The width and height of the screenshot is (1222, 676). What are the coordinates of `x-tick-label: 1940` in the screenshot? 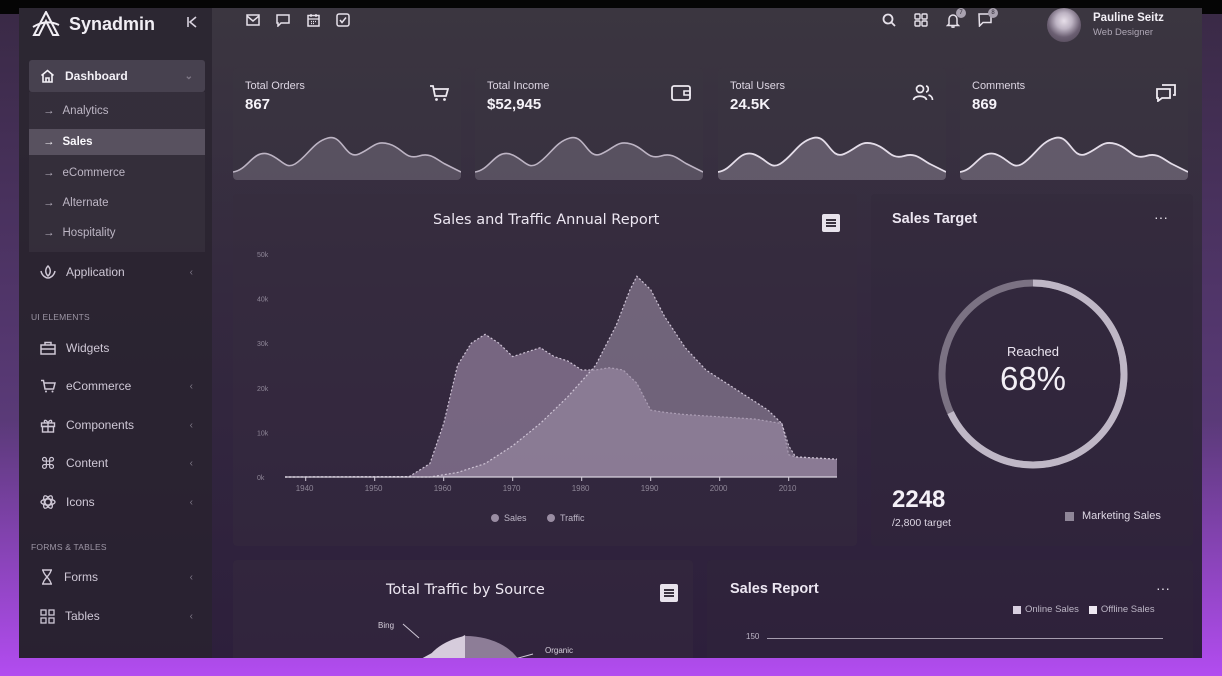 It's located at (305, 488).